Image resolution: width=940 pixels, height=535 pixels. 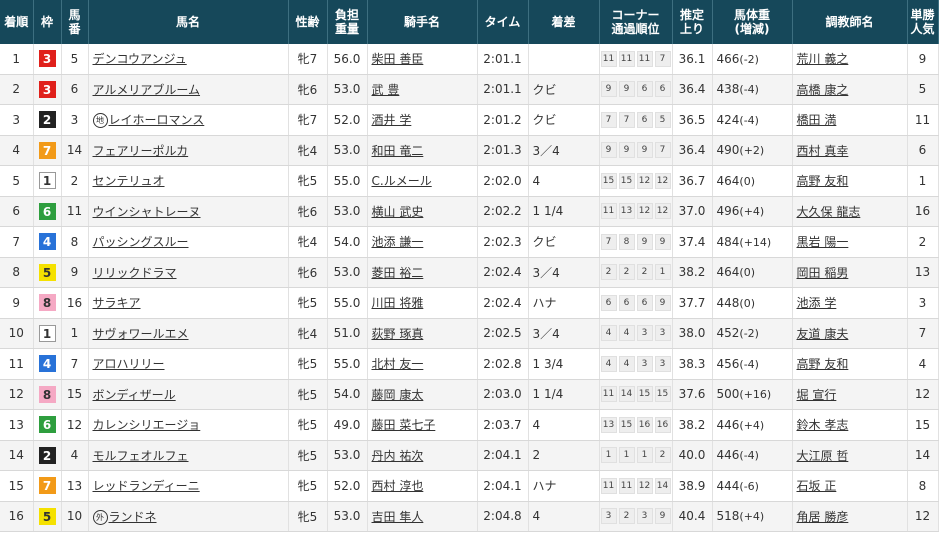 What do you see at coordinates (823, 90) in the screenshot?
I see `trainer-name-link: 高橋 康之` at bounding box center [823, 90].